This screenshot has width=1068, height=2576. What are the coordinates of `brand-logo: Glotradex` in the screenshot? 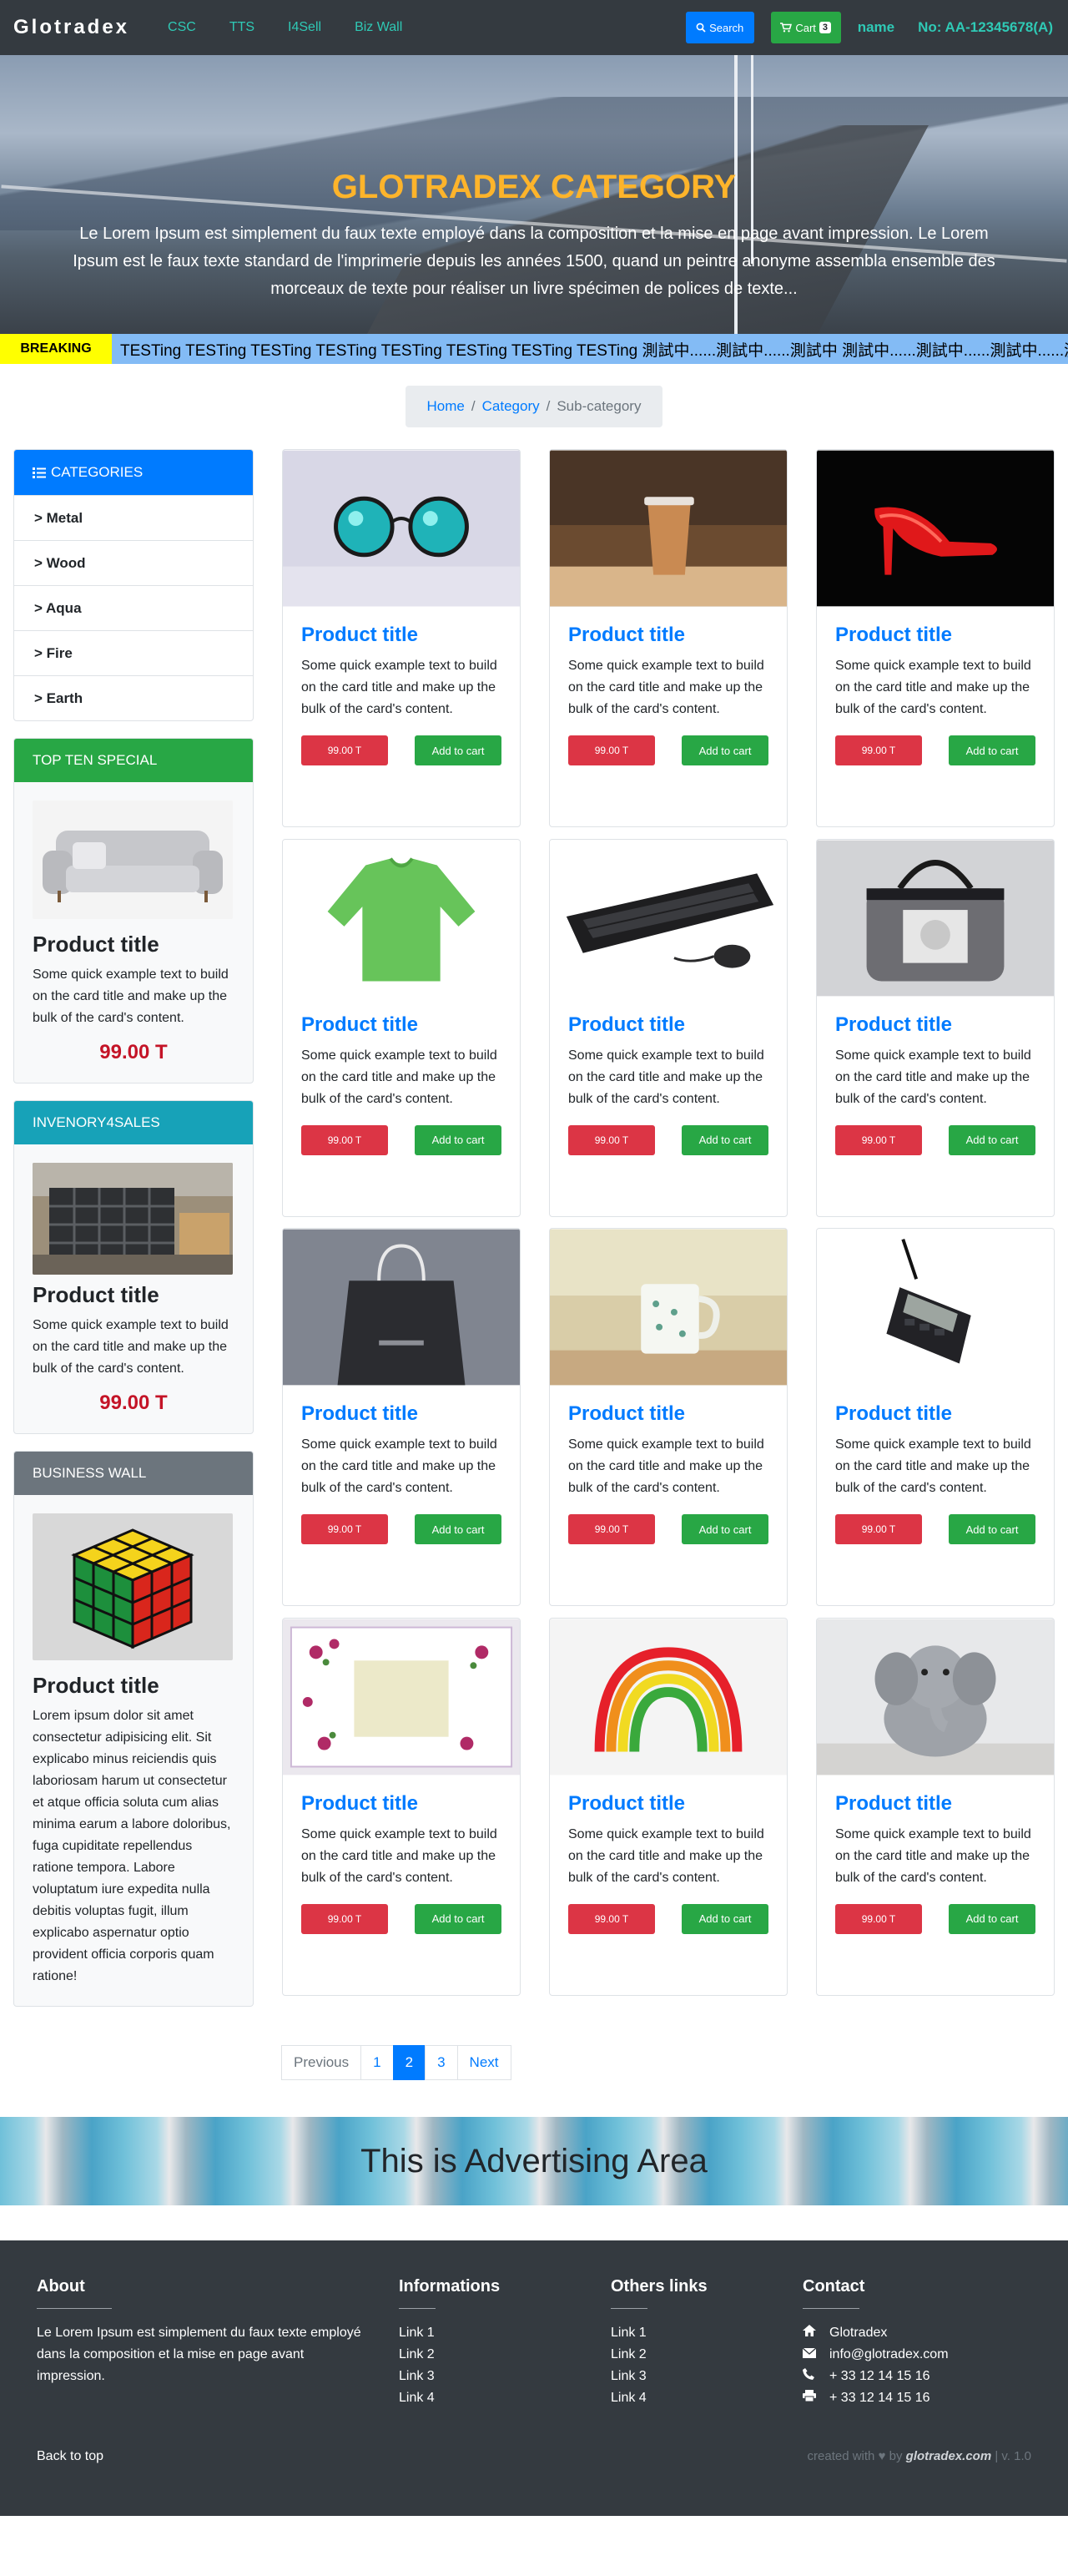 It's located at (71, 27).